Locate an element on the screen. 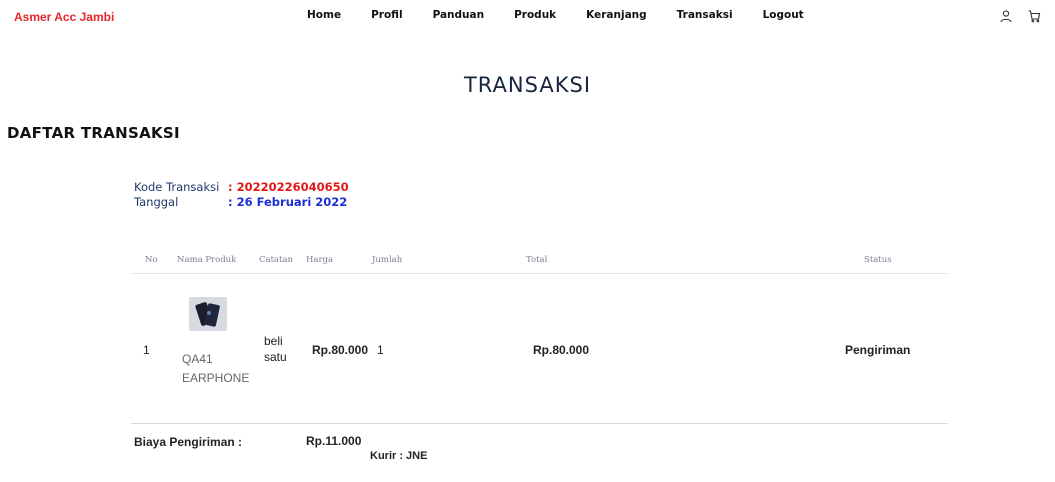 The width and height of the screenshot is (1055, 482). page-title: TRANSAKSI is located at coordinates (527, 85).